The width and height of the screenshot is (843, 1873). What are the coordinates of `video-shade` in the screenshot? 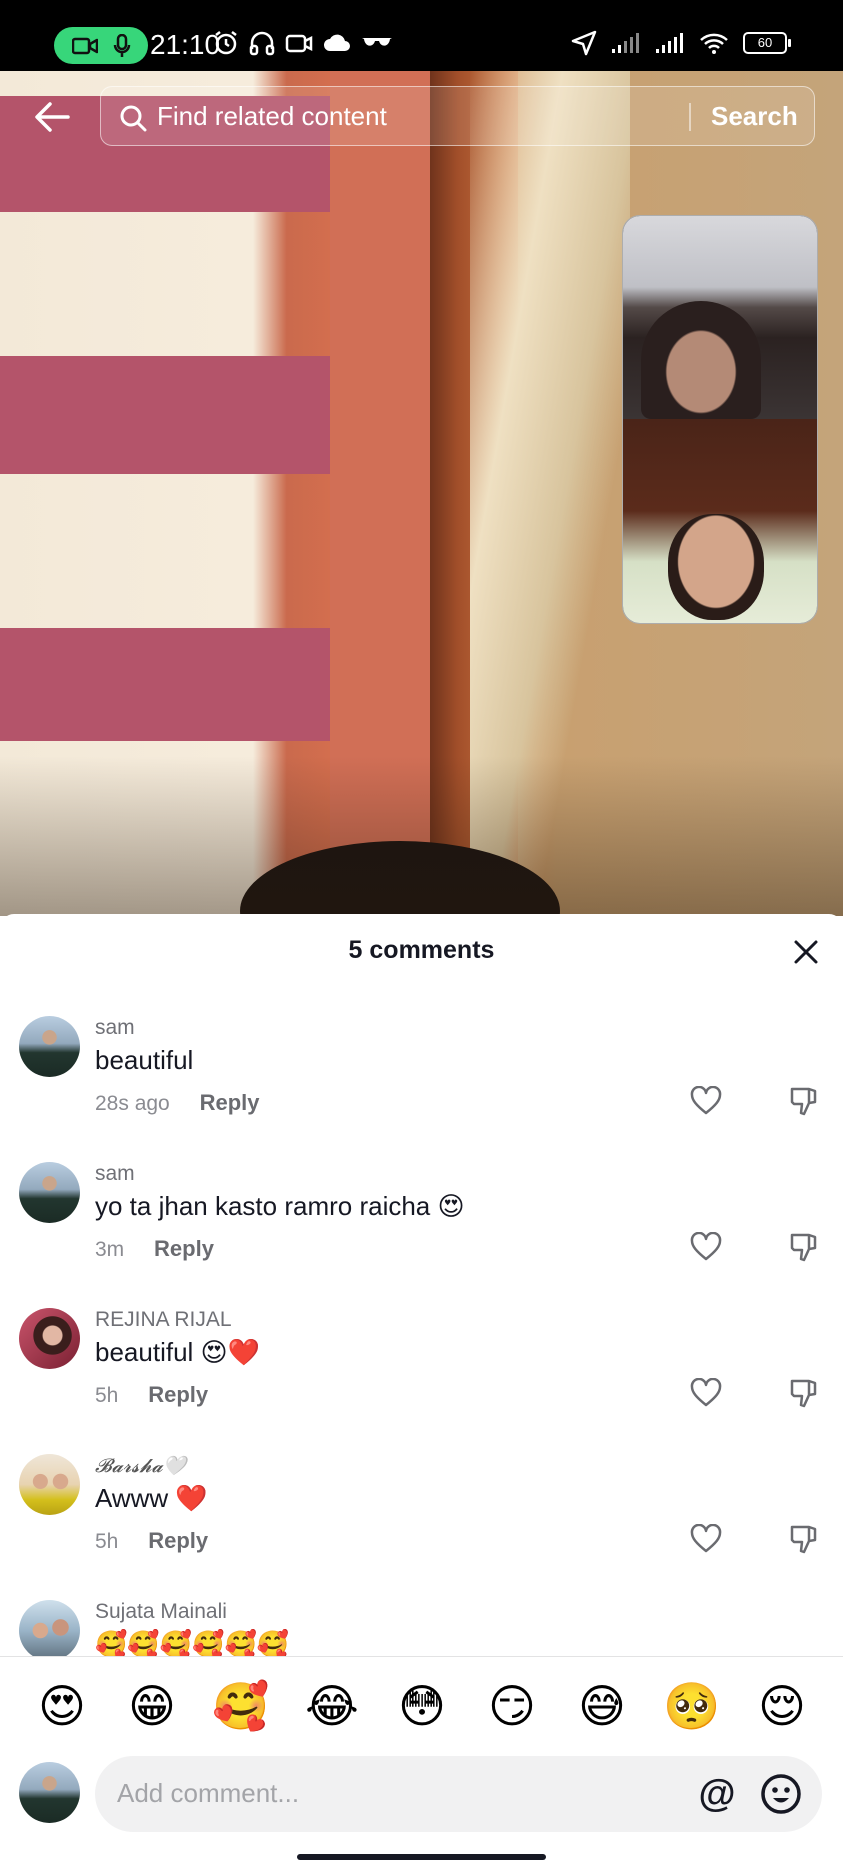 It's located at (421, 836).